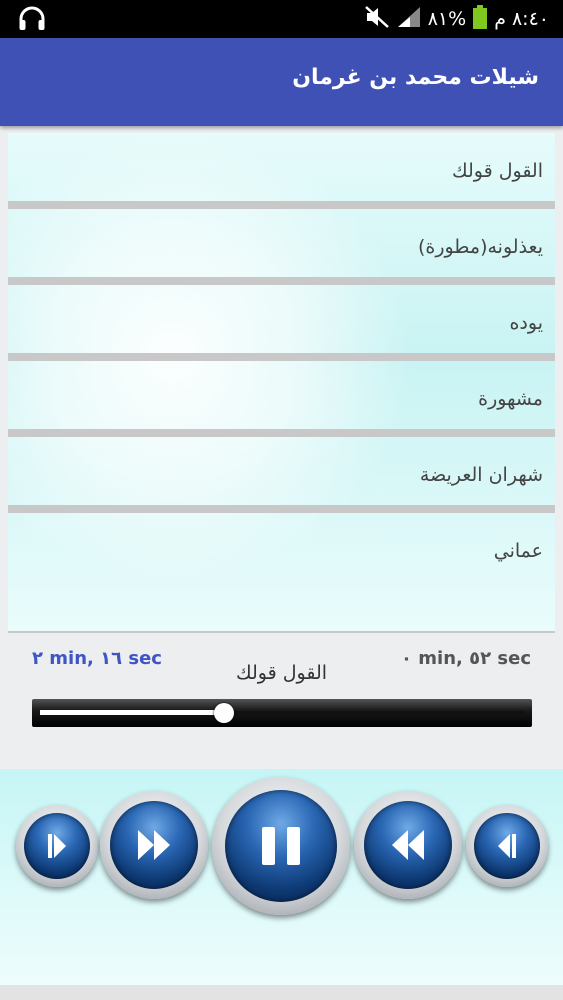 The image size is (563, 1000). What do you see at coordinates (132, 712) in the screenshot?
I see `seek-progress` at bounding box center [132, 712].